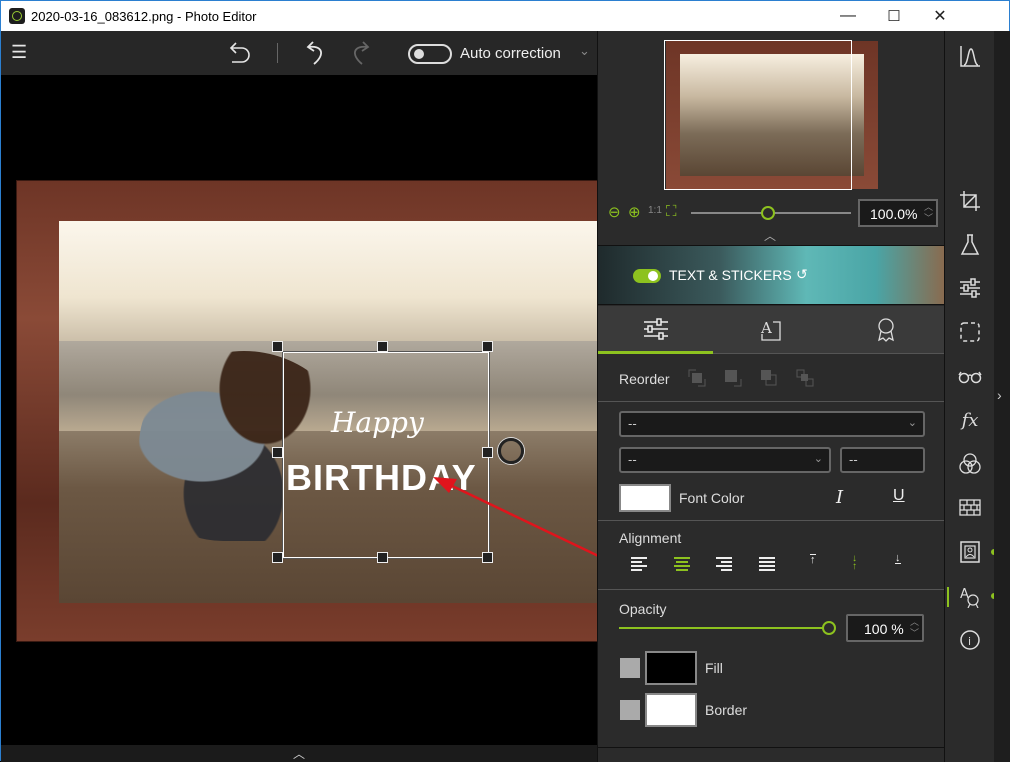 This screenshot has width=1010, height=762. I want to click on send-backward-icon, so click(769, 378).